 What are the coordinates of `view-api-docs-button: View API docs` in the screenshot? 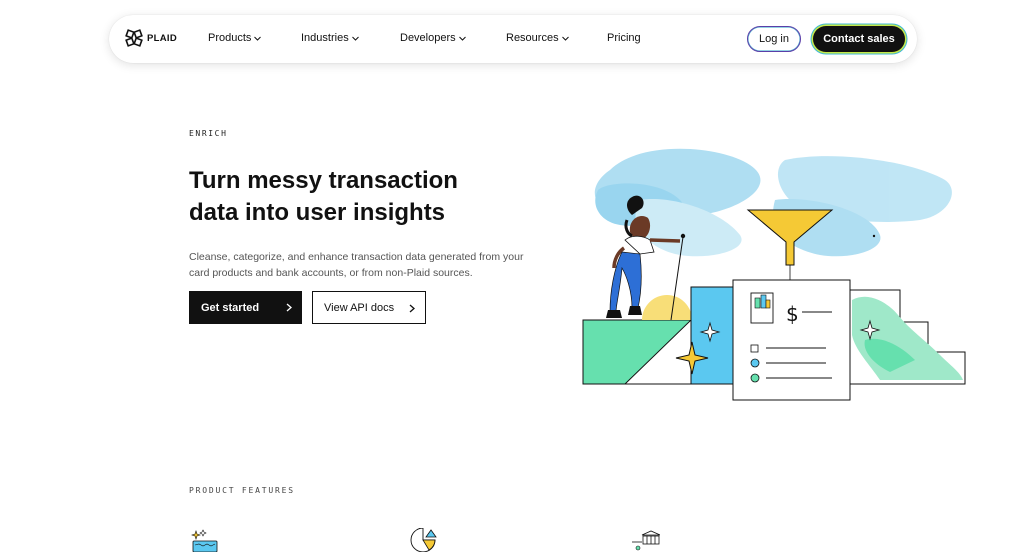 It's located at (369, 307).